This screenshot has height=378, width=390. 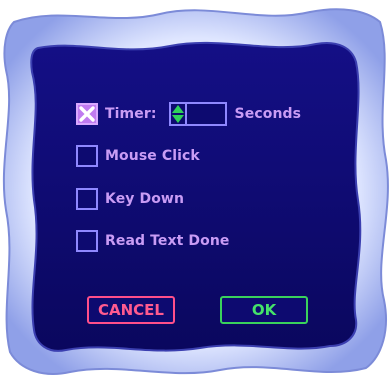 I want to click on read-text-done-row: Read Text Done, so click(x=153, y=241).